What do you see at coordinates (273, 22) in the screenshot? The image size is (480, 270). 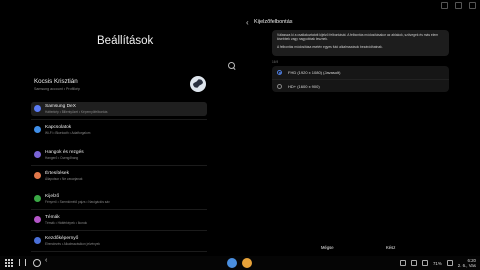 I see `resolution-title: Kijelzőfelbontás` at bounding box center [273, 22].